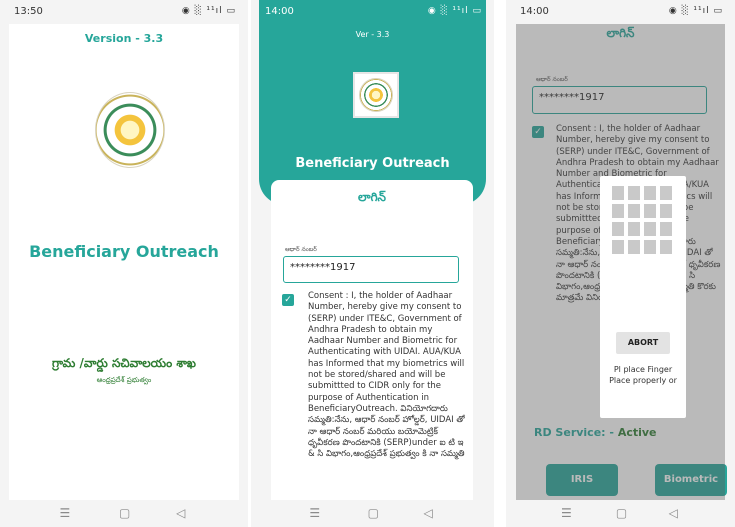 The width and height of the screenshot is (735, 527). Describe the element at coordinates (124, 38) in the screenshot. I see `version-label: Version - 3.3` at that location.